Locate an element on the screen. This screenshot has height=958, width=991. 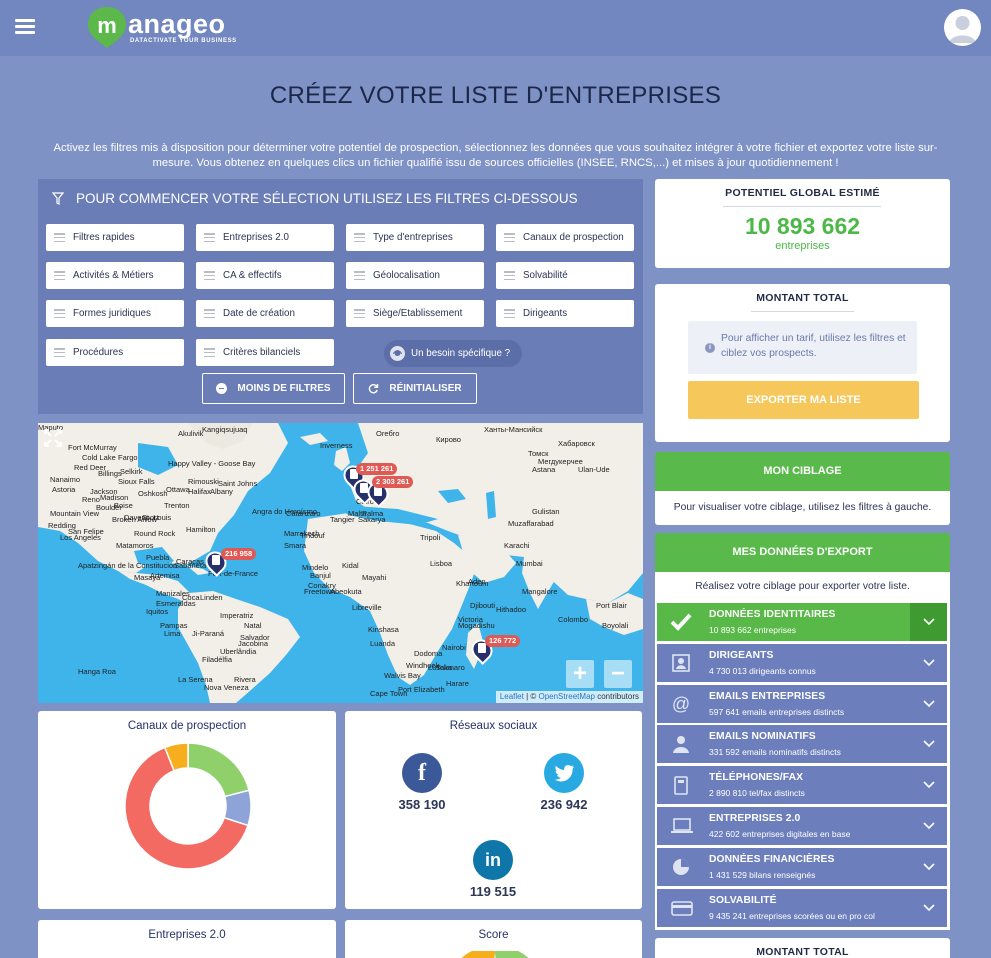
filter-button-label: Date de création is located at coordinates (259, 313).